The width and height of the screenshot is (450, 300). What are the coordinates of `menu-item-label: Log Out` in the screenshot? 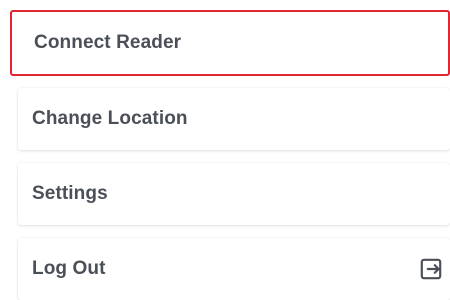 It's located at (69, 268).